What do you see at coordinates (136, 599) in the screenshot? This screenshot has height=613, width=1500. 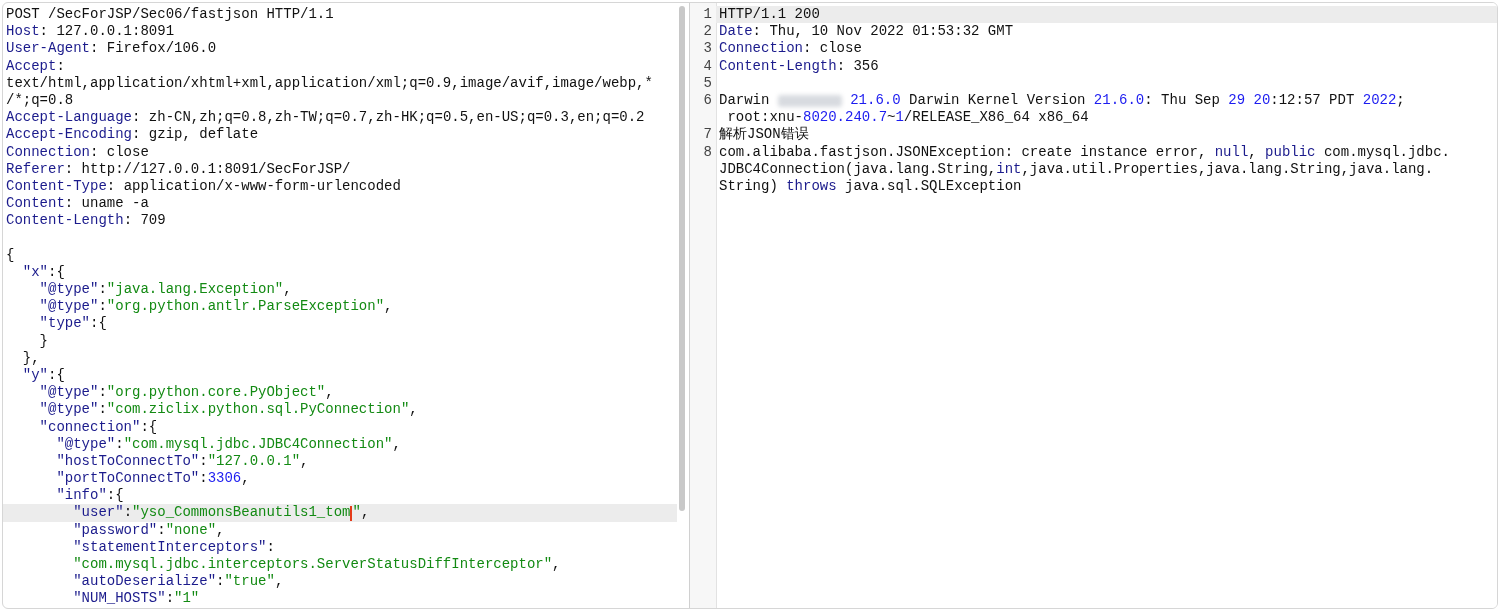 I see `code-text: "NUM_HOSTS":"1"` at bounding box center [136, 599].